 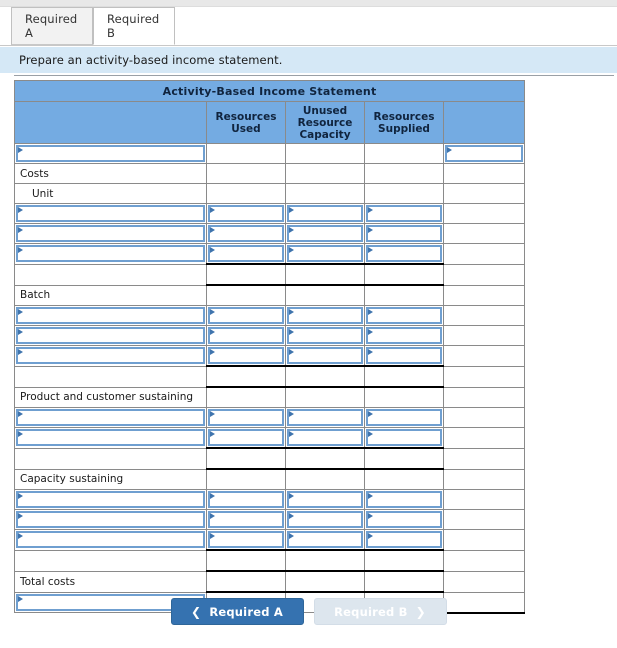 I want to click on column-header-2: Unused Resource Capacity, so click(x=325, y=122).